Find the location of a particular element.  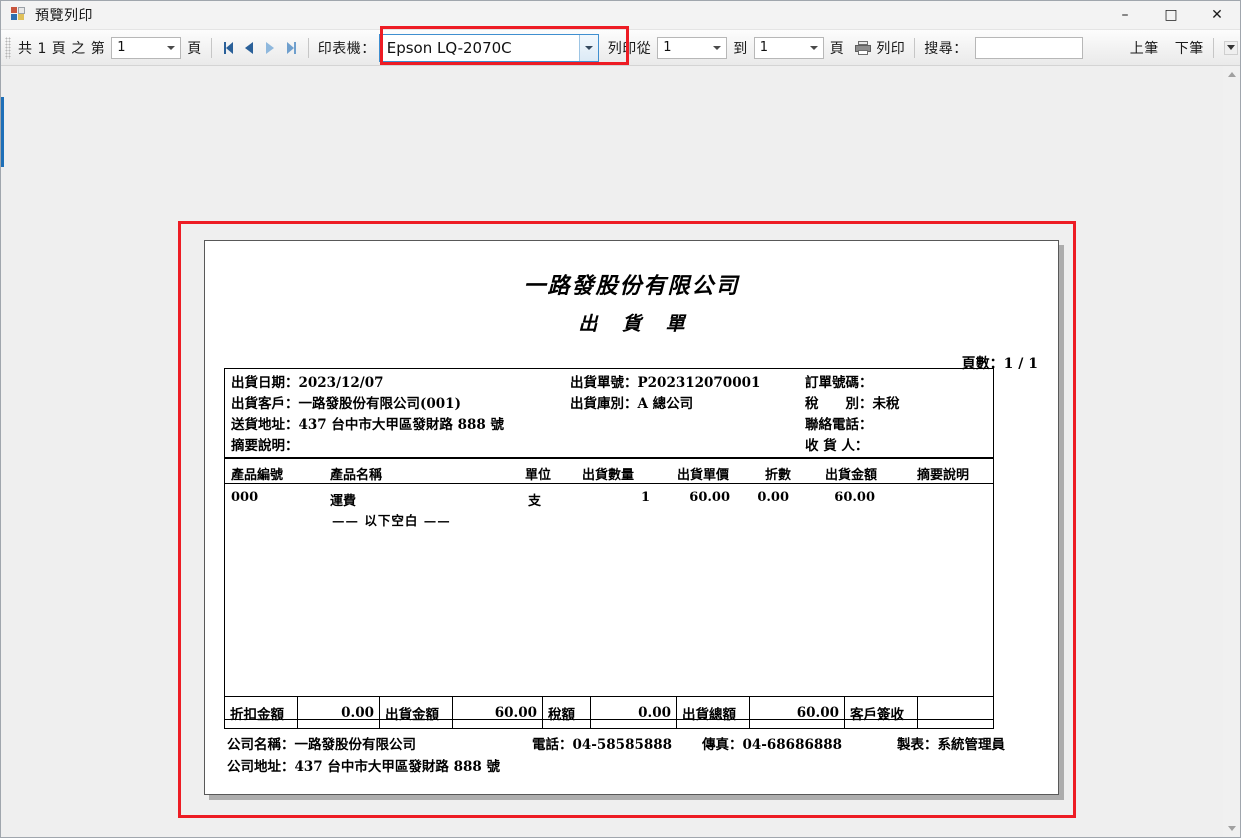

left-accent-strip is located at coordinates (2, 132).